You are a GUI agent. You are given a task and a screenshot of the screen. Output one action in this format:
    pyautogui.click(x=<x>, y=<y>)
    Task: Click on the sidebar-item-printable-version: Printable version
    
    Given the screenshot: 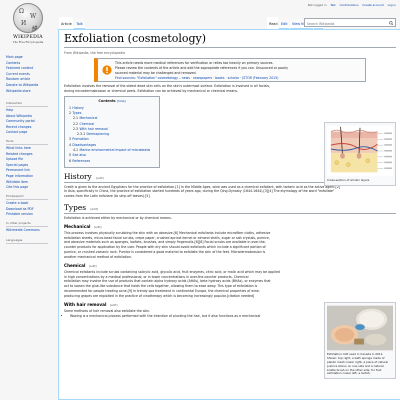 What is the action you would take?
    pyautogui.click(x=31, y=215)
    